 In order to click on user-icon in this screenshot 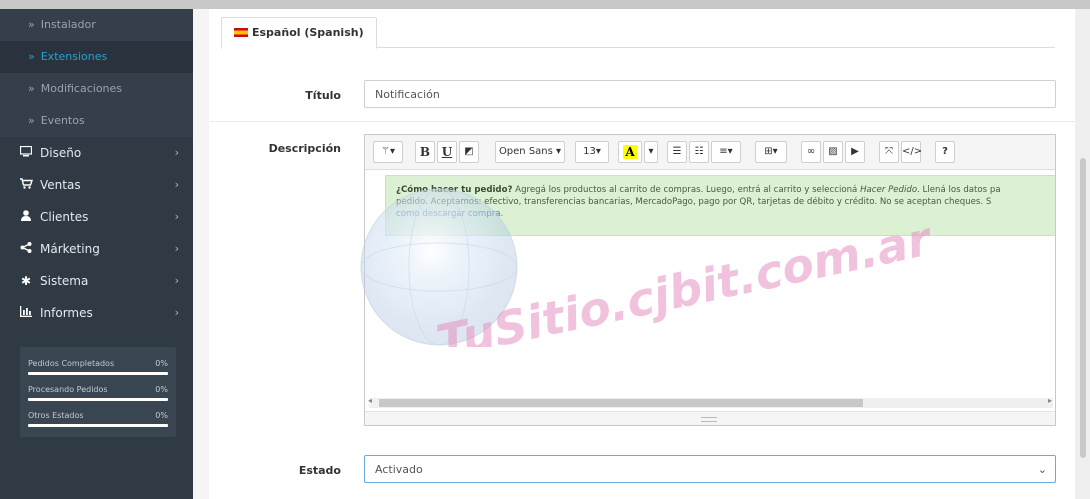, I will do `click(26, 217)`.